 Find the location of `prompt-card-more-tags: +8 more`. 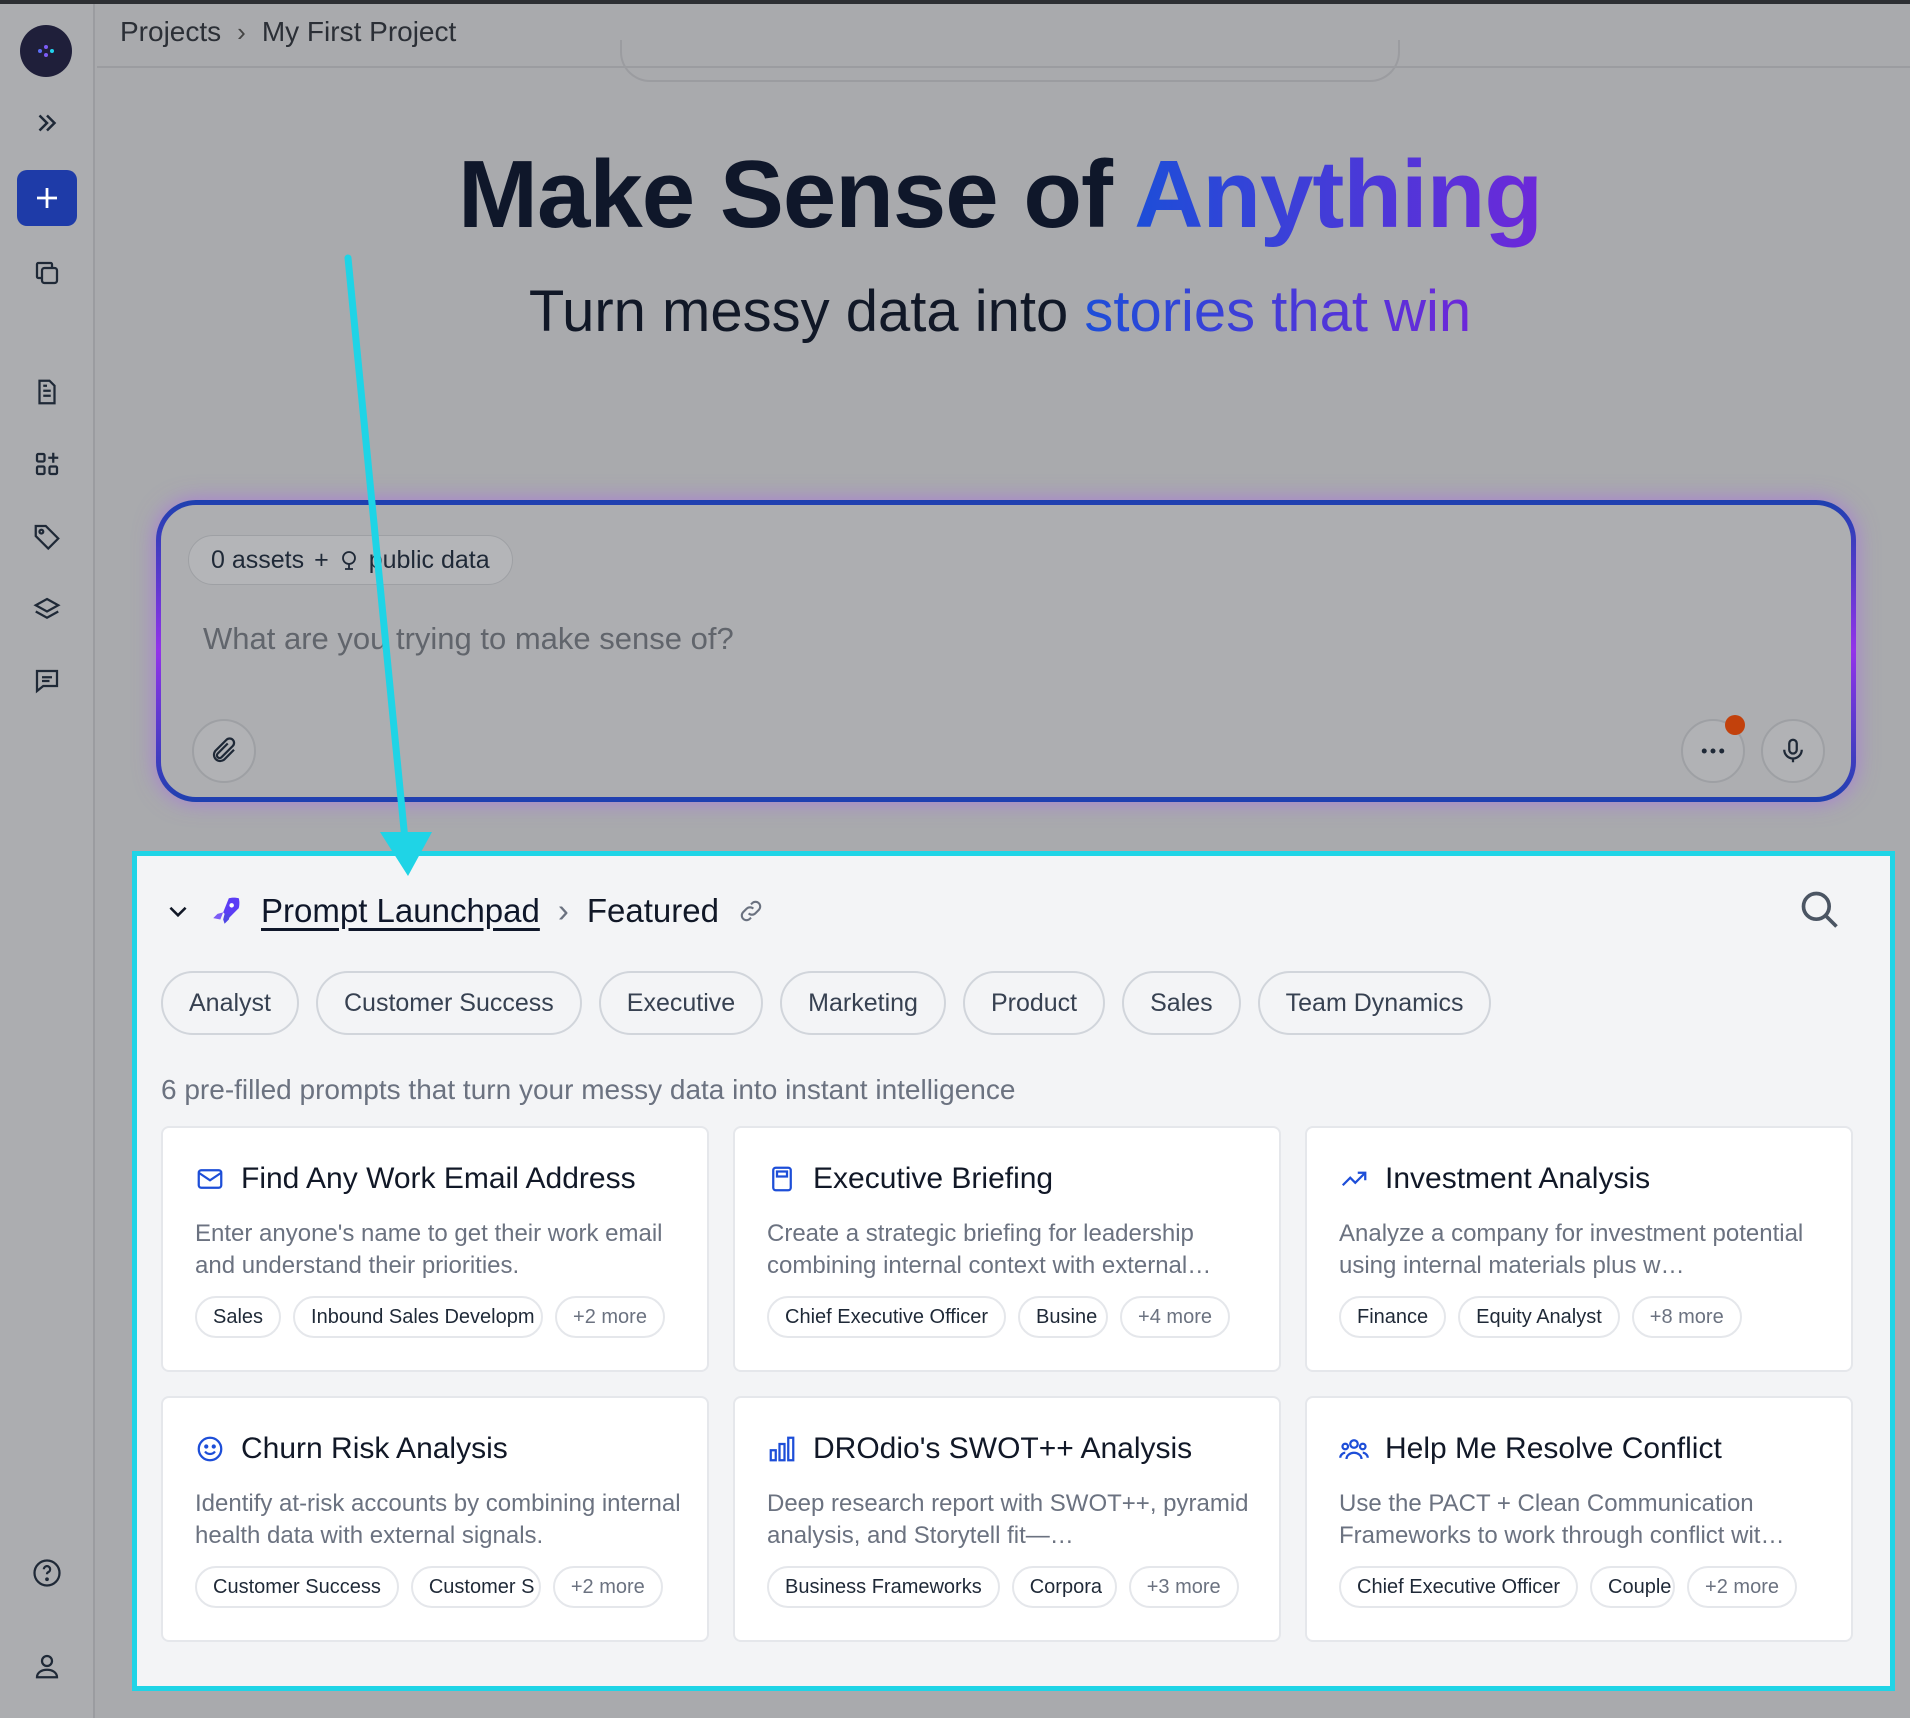

prompt-card-more-tags: +8 more is located at coordinates (1686, 1317).